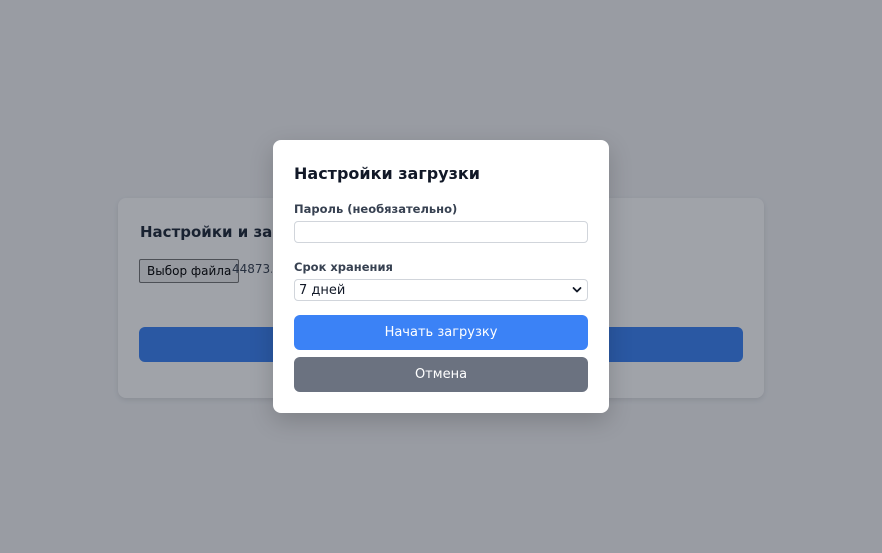  What do you see at coordinates (376, 209) in the screenshot?
I see `password-label: Пароль (необязательно)` at bounding box center [376, 209].